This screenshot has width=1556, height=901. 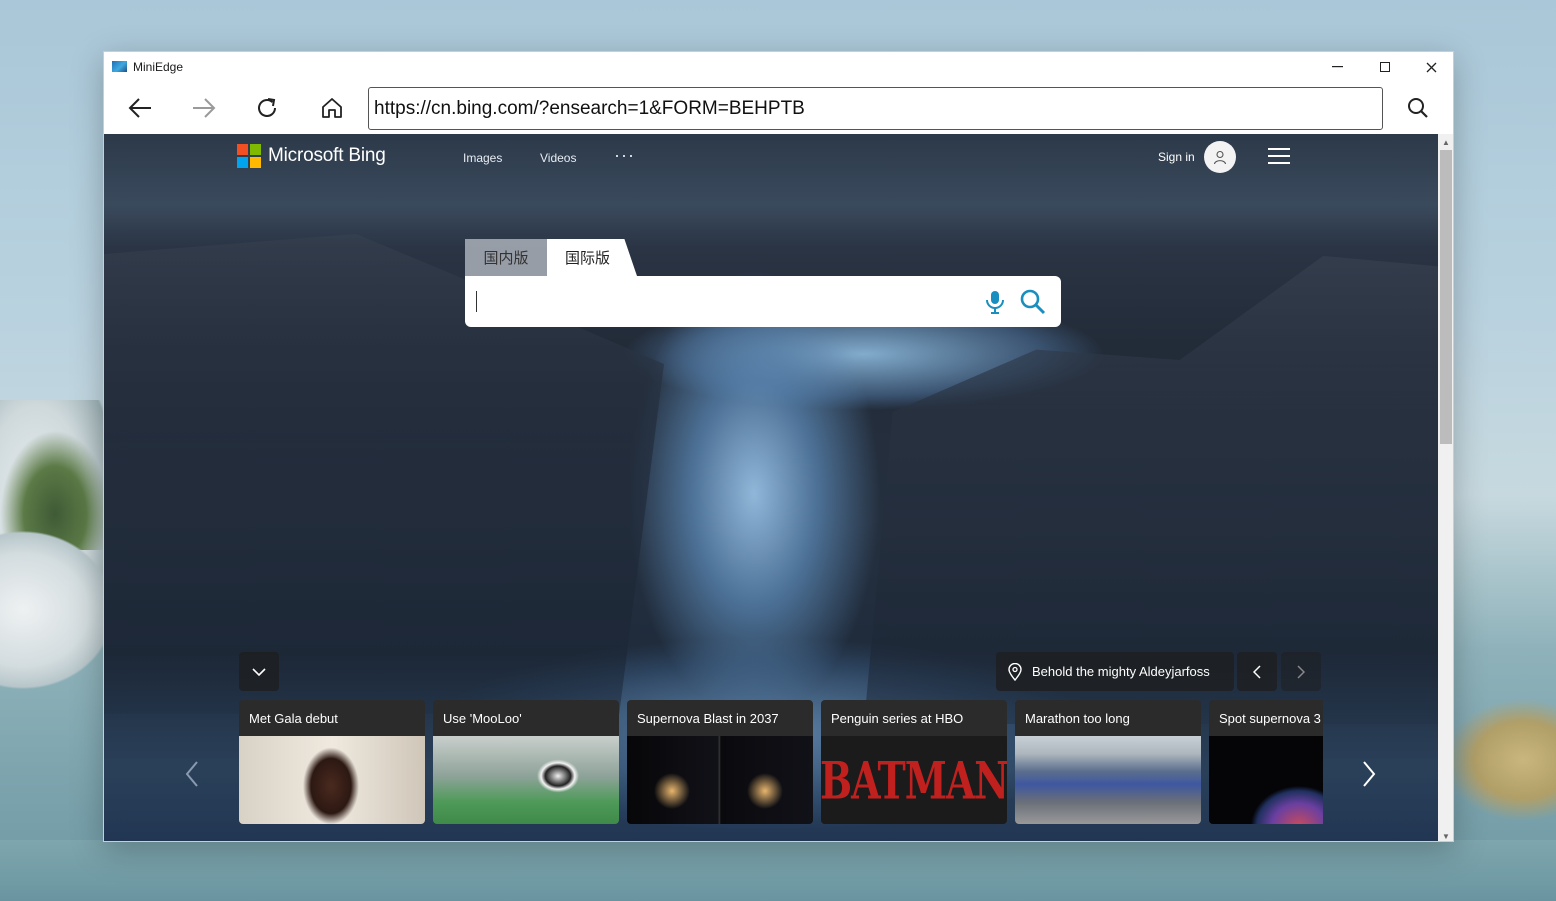 I want to click on close-icon, so click(x=1431, y=67).